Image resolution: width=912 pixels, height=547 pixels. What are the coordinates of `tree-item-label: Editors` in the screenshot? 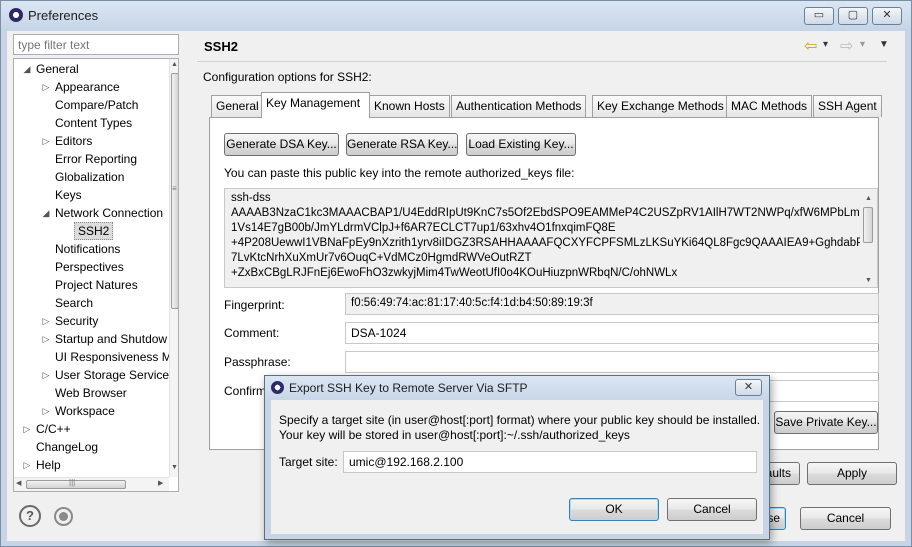 It's located at (74, 141).